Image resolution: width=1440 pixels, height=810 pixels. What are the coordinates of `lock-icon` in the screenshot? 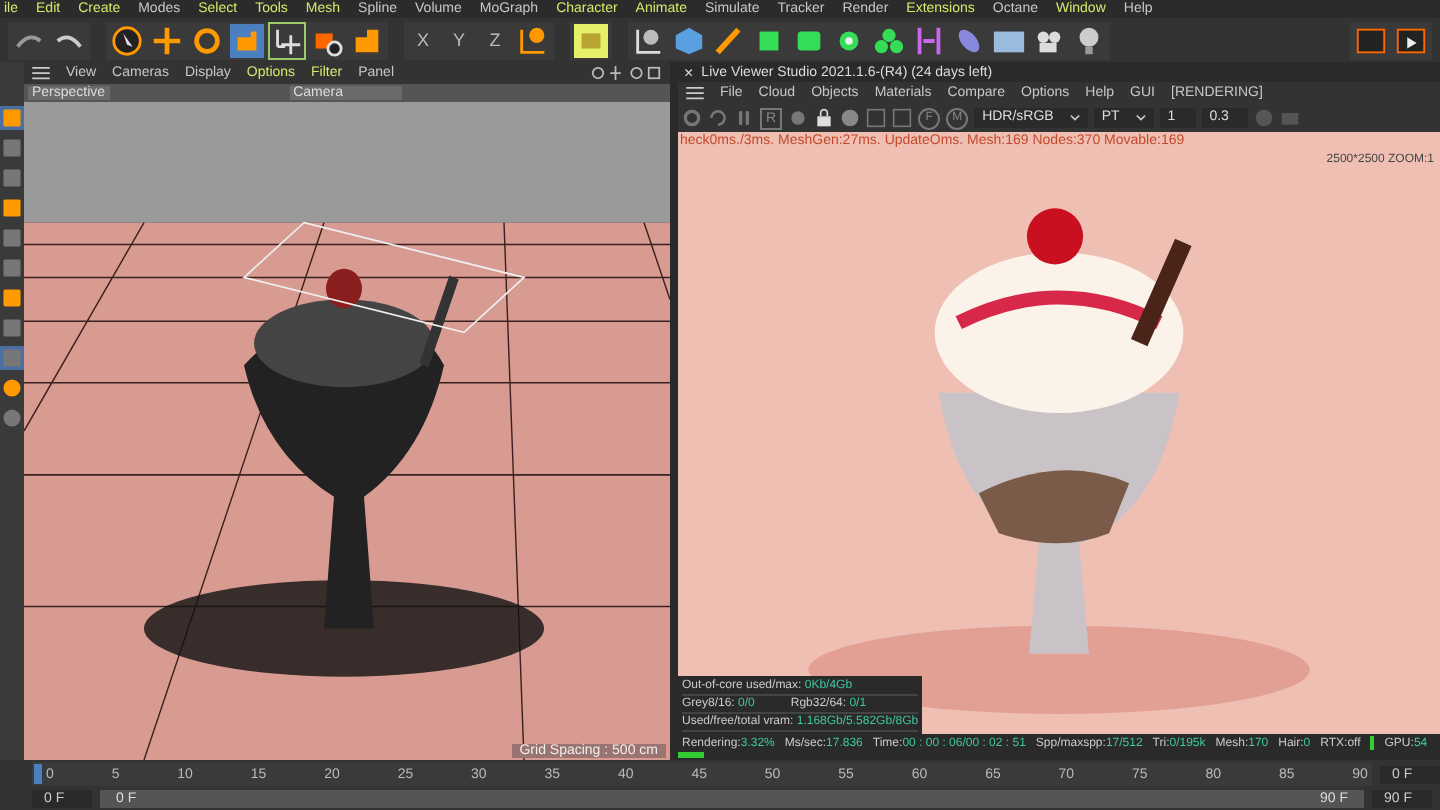 It's located at (824, 118).